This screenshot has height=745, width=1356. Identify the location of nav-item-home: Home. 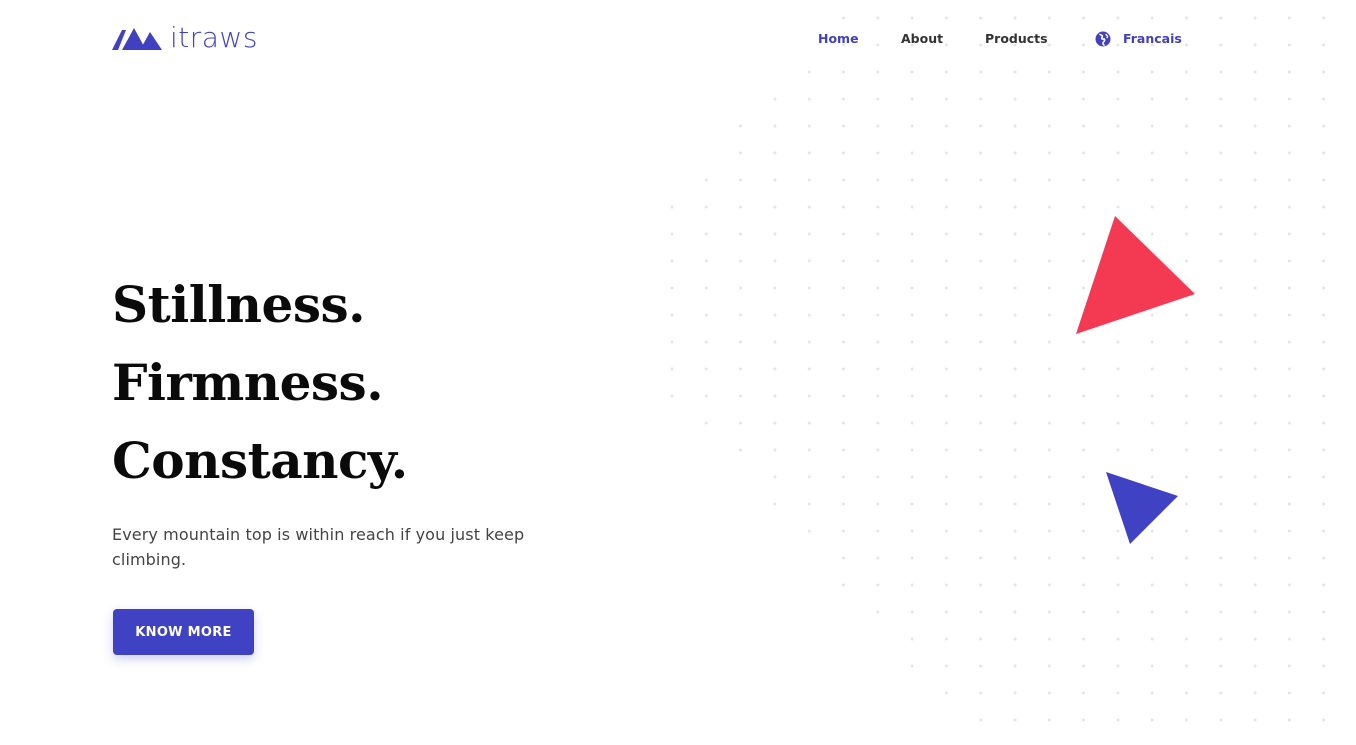
(838, 39).